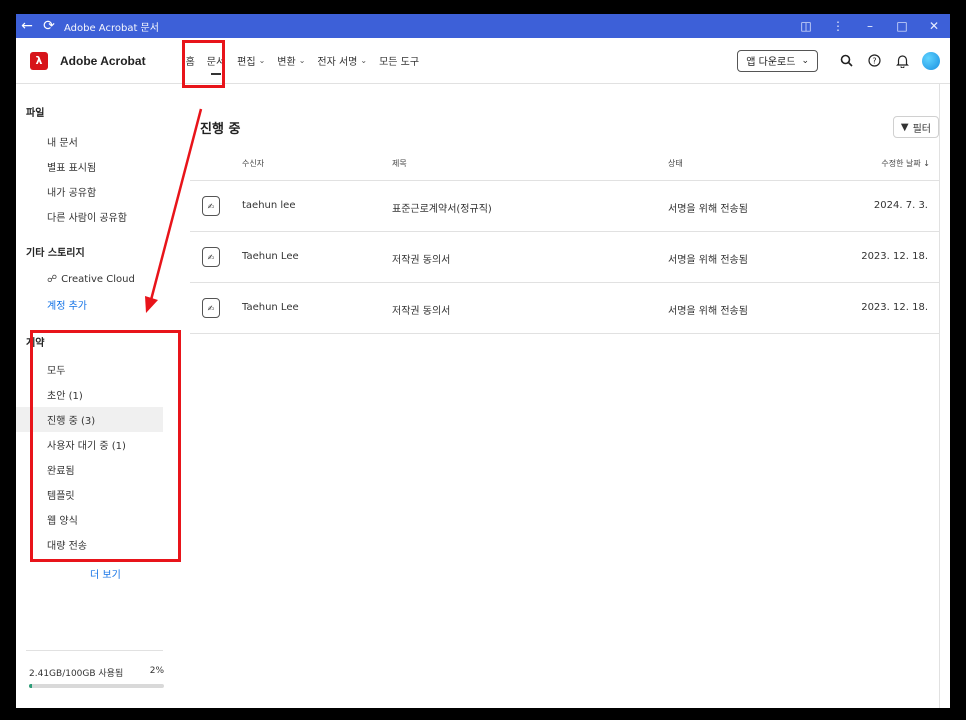 The image size is (966, 720). I want to click on sort-arrow-icon: ↓, so click(926, 163).